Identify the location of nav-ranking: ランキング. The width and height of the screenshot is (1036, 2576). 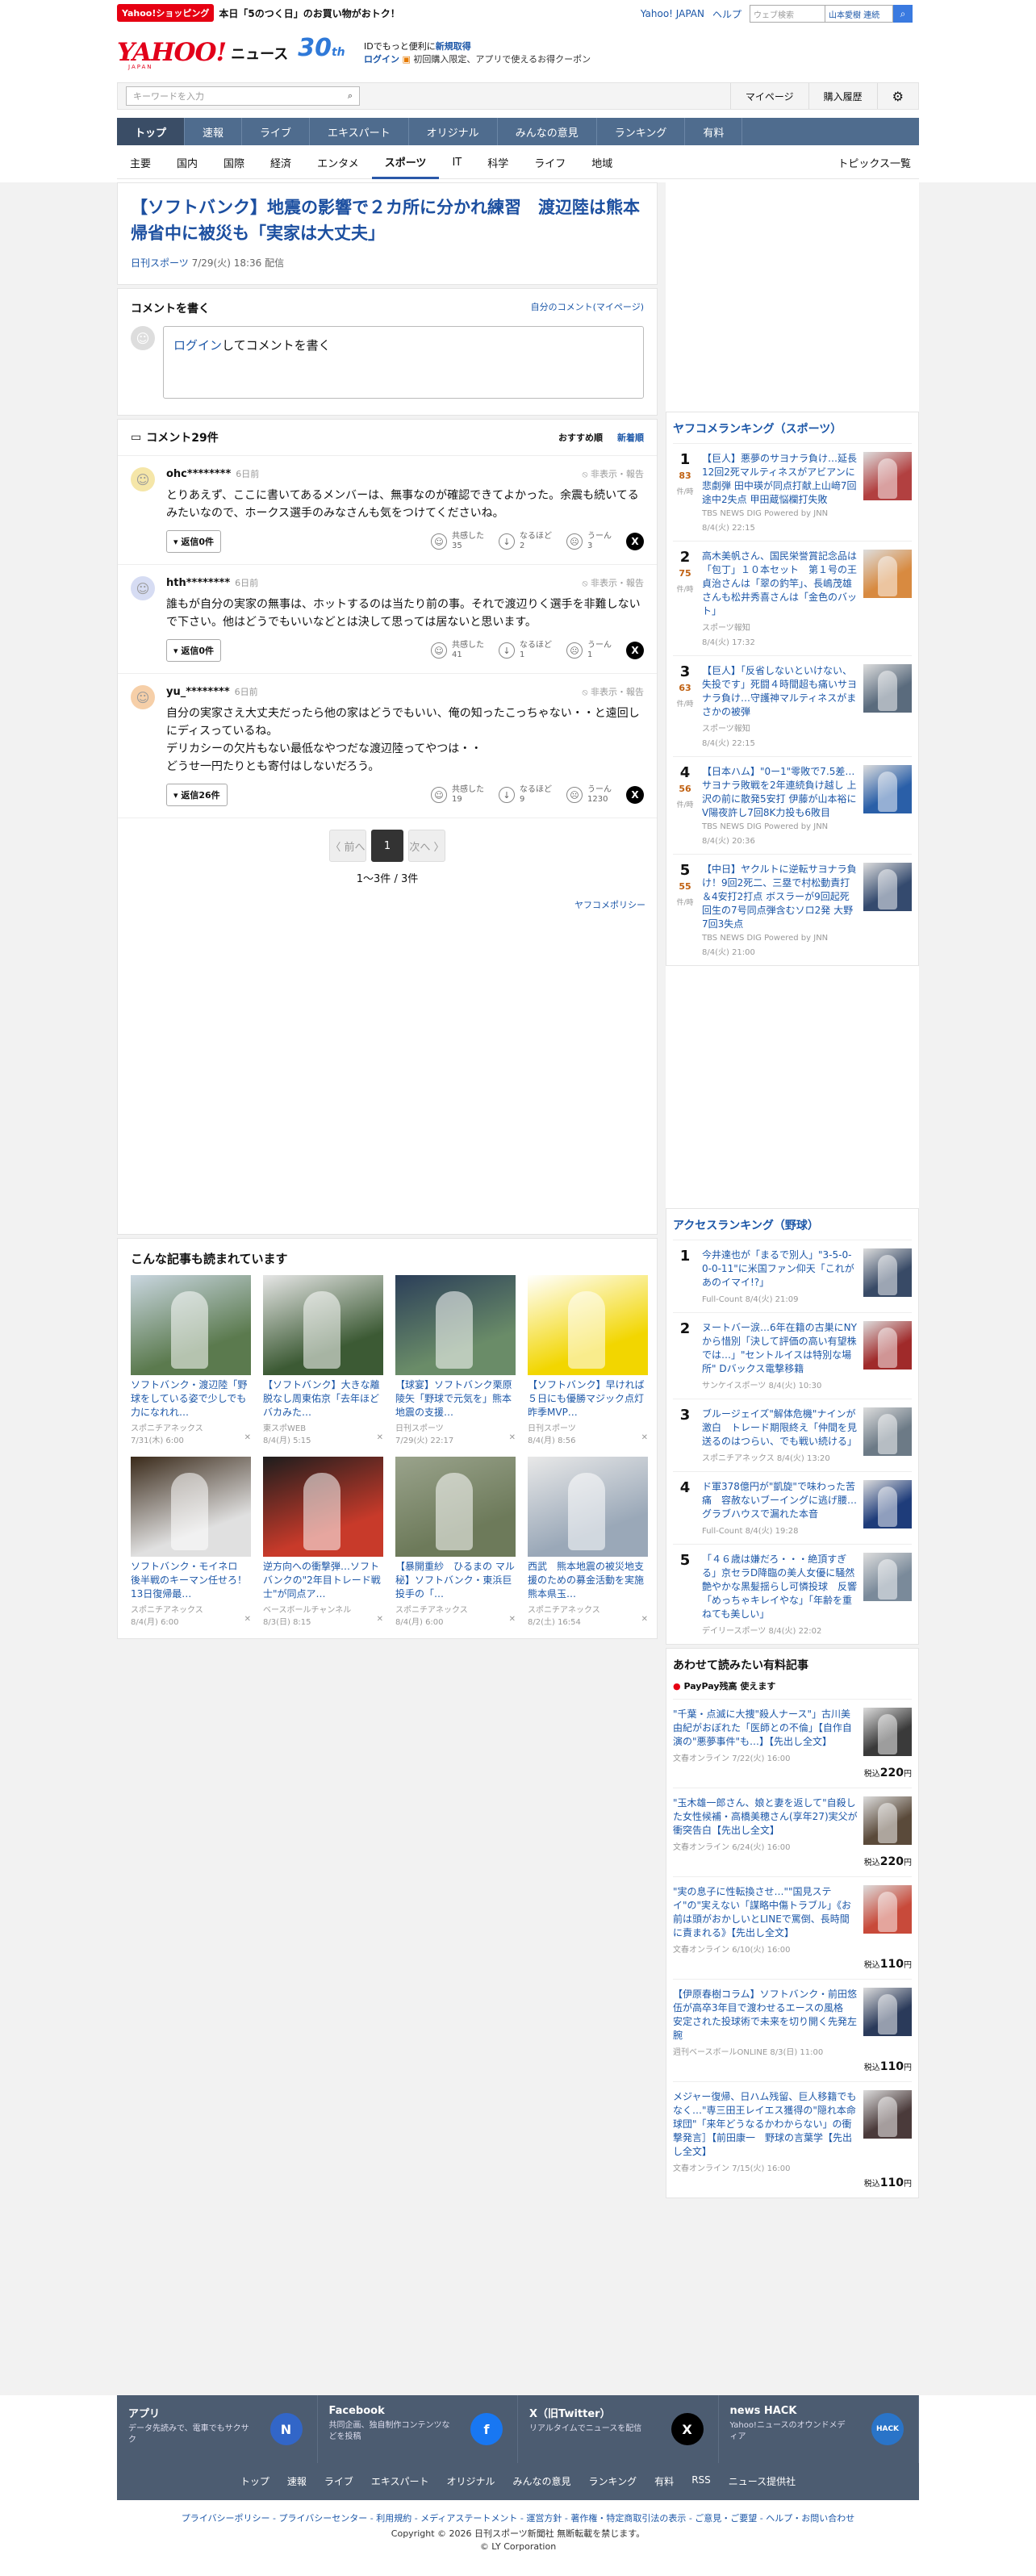
(641, 131).